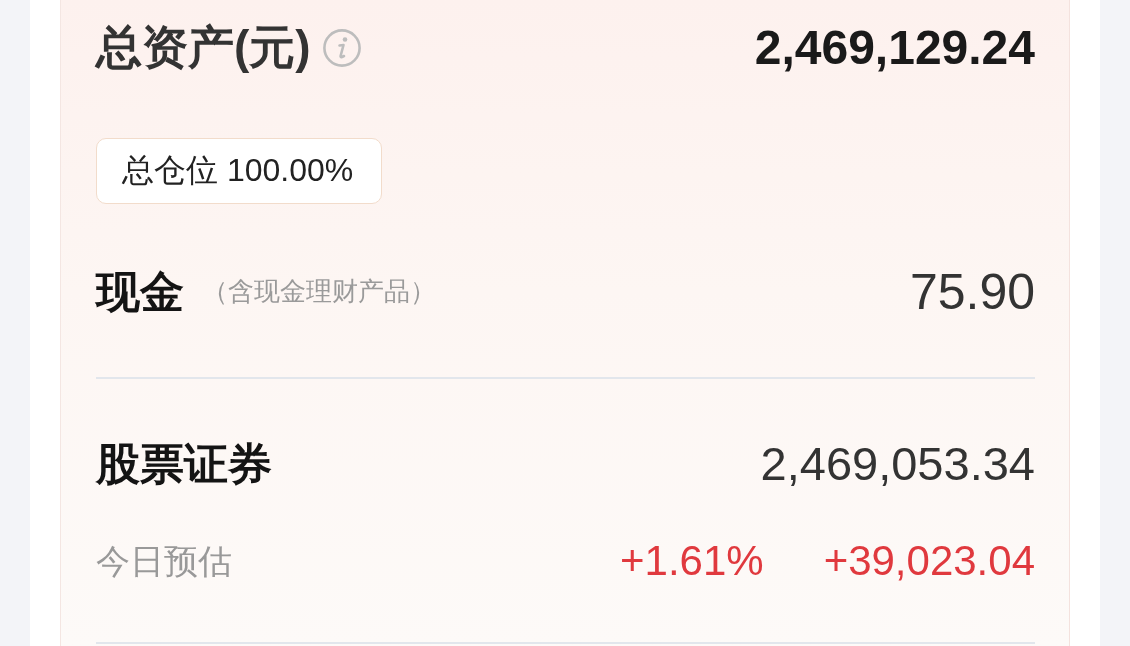 This screenshot has height=646, width=1130. I want to click on stocks-label: 股票证券, so click(184, 463).